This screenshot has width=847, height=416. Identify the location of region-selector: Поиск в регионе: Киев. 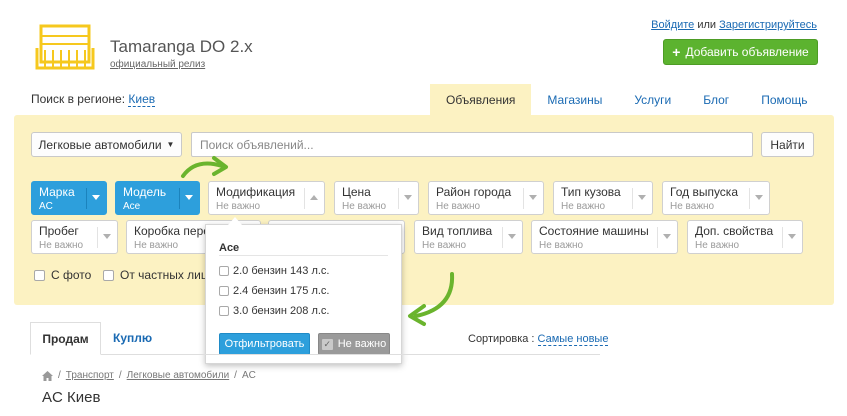
(93, 99).